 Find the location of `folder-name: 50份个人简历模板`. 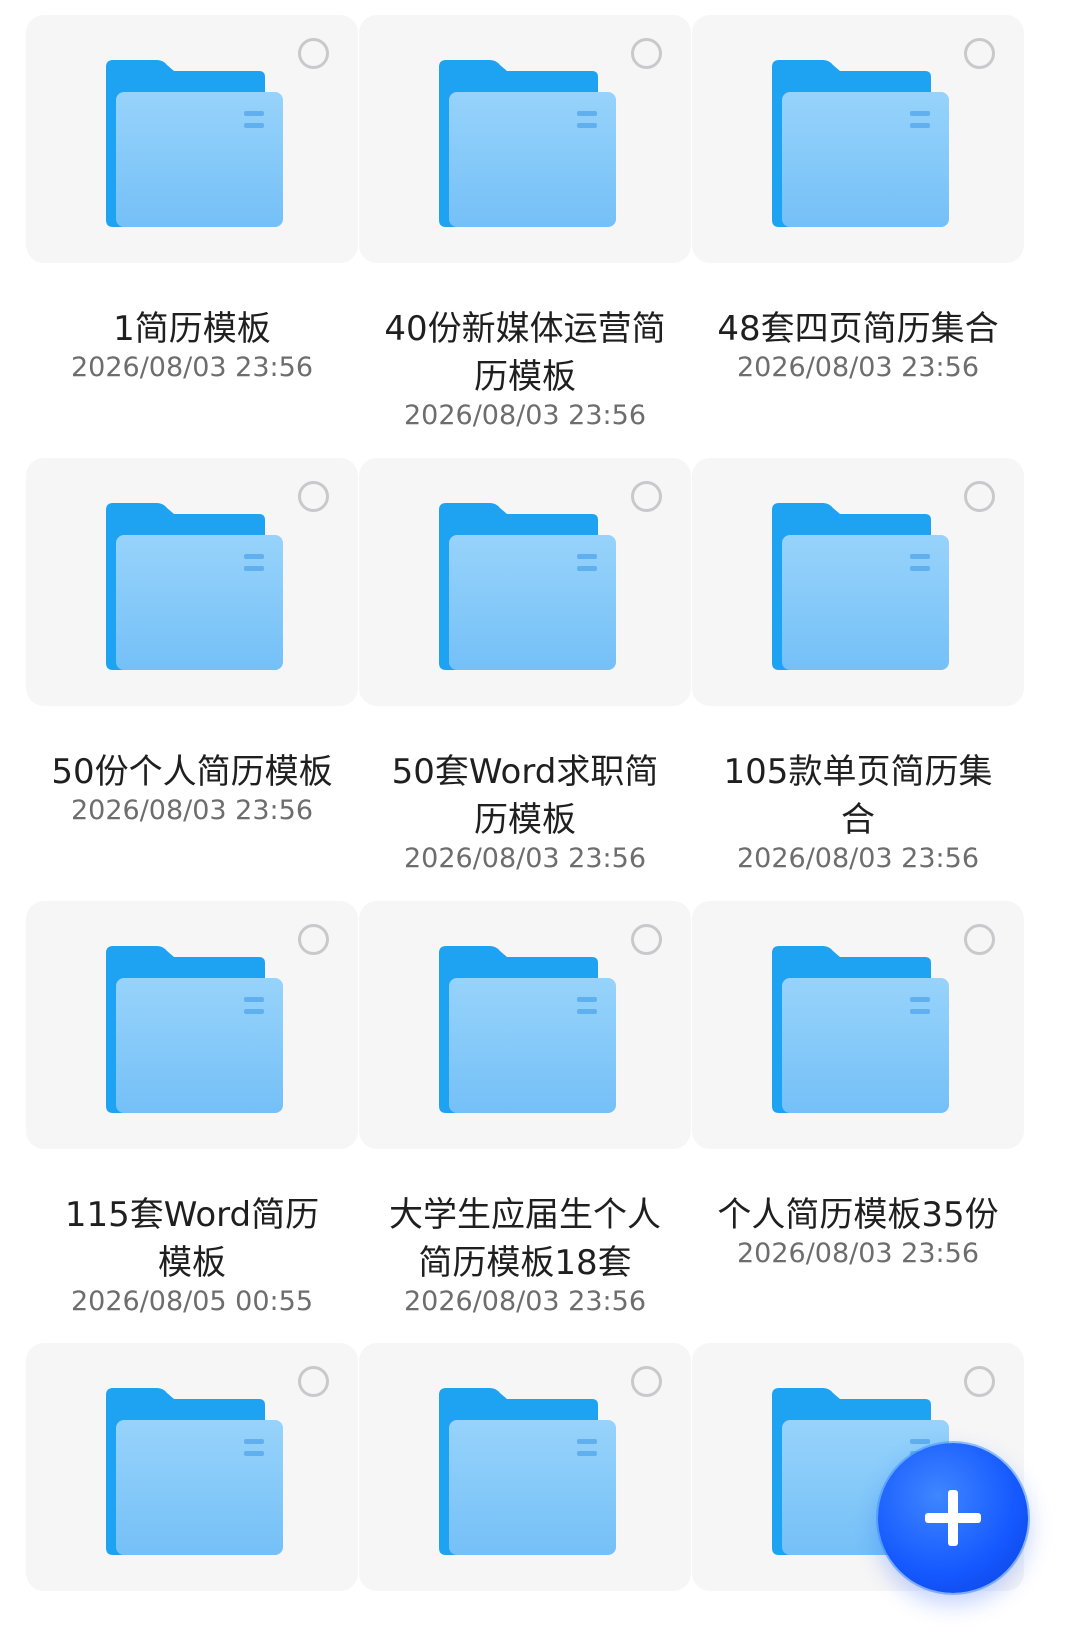

folder-name: 50份个人简历模板 is located at coordinates (192, 772).